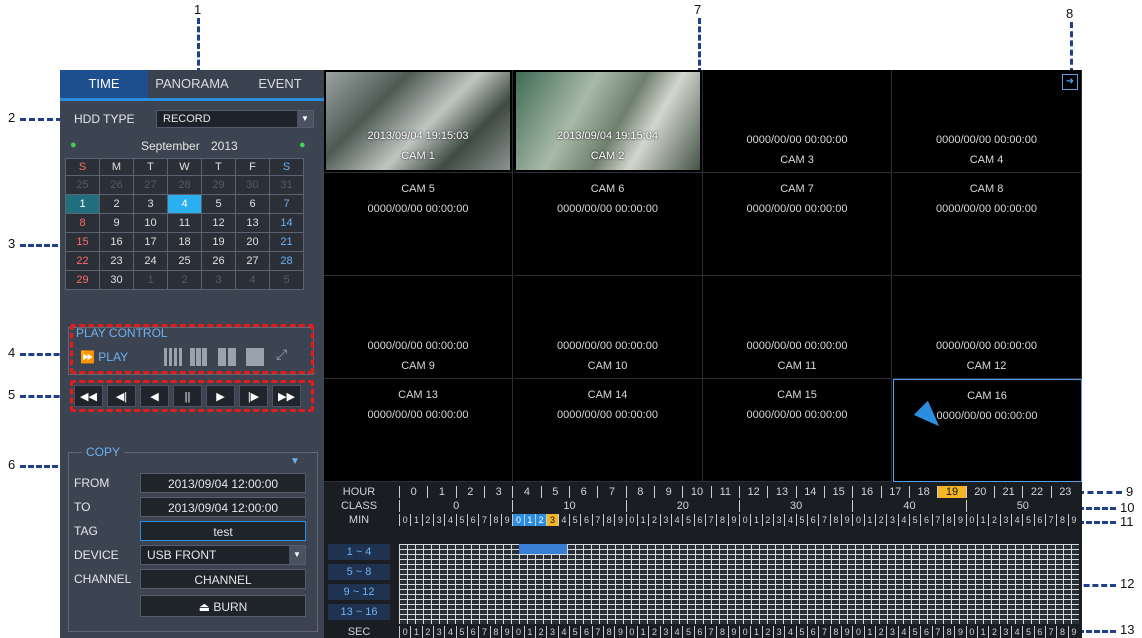  Describe the element at coordinates (866, 492) in the screenshot. I see `hour-cell: 16` at that location.